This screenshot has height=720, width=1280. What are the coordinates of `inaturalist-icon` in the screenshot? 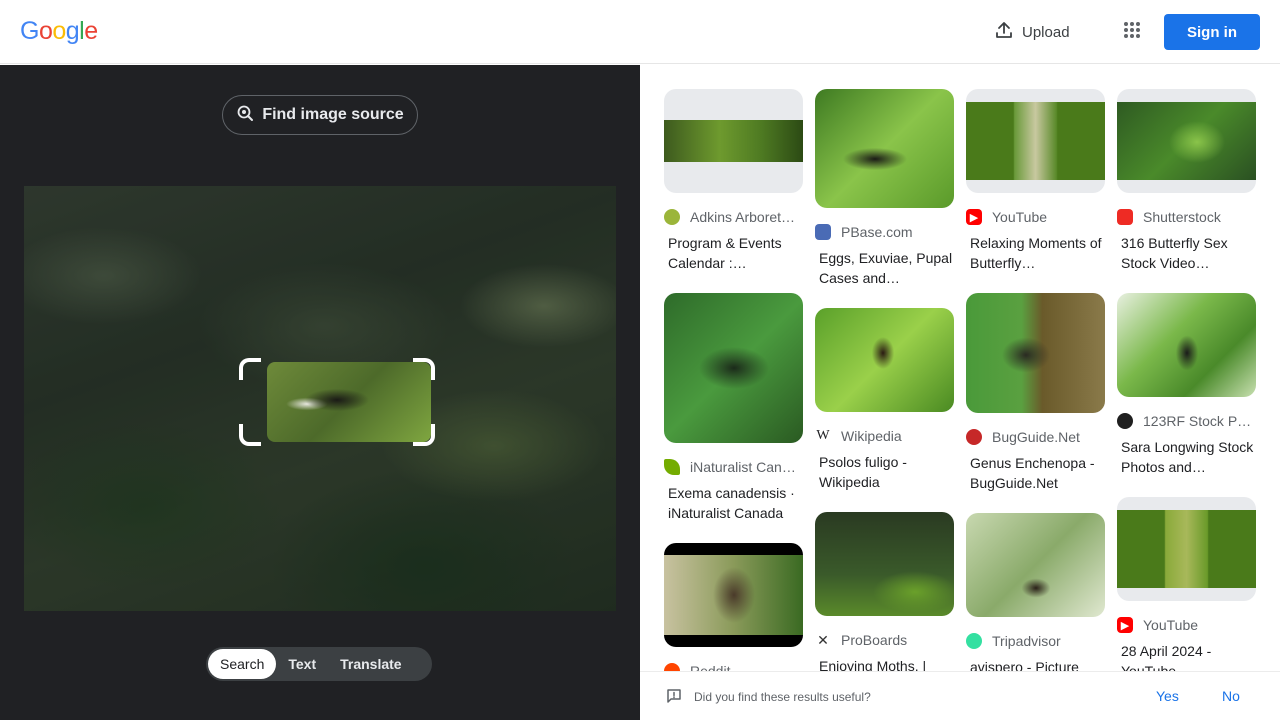 It's located at (672, 467).